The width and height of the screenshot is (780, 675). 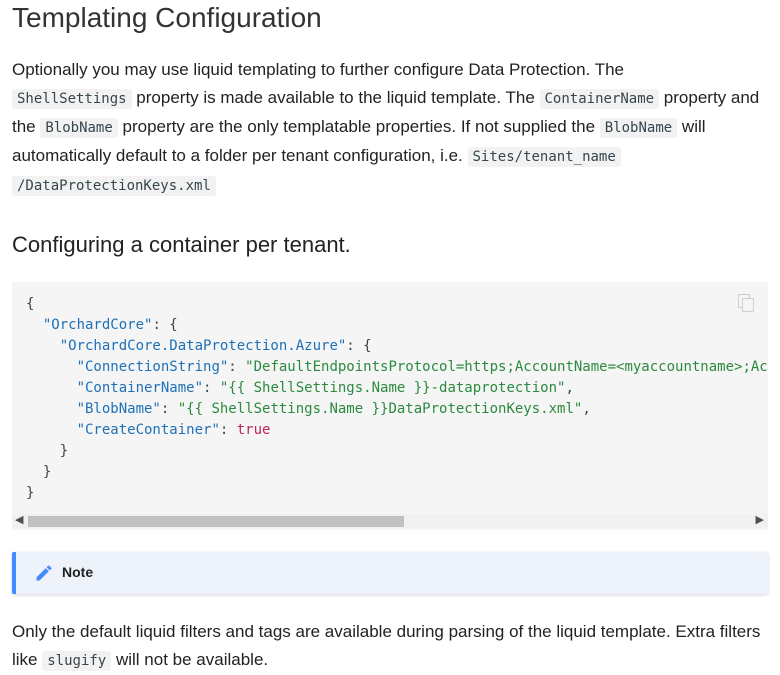 What do you see at coordinates (44, 573) in the screenshot?
I see `pencil-icon` at bounding box center [44, 573].